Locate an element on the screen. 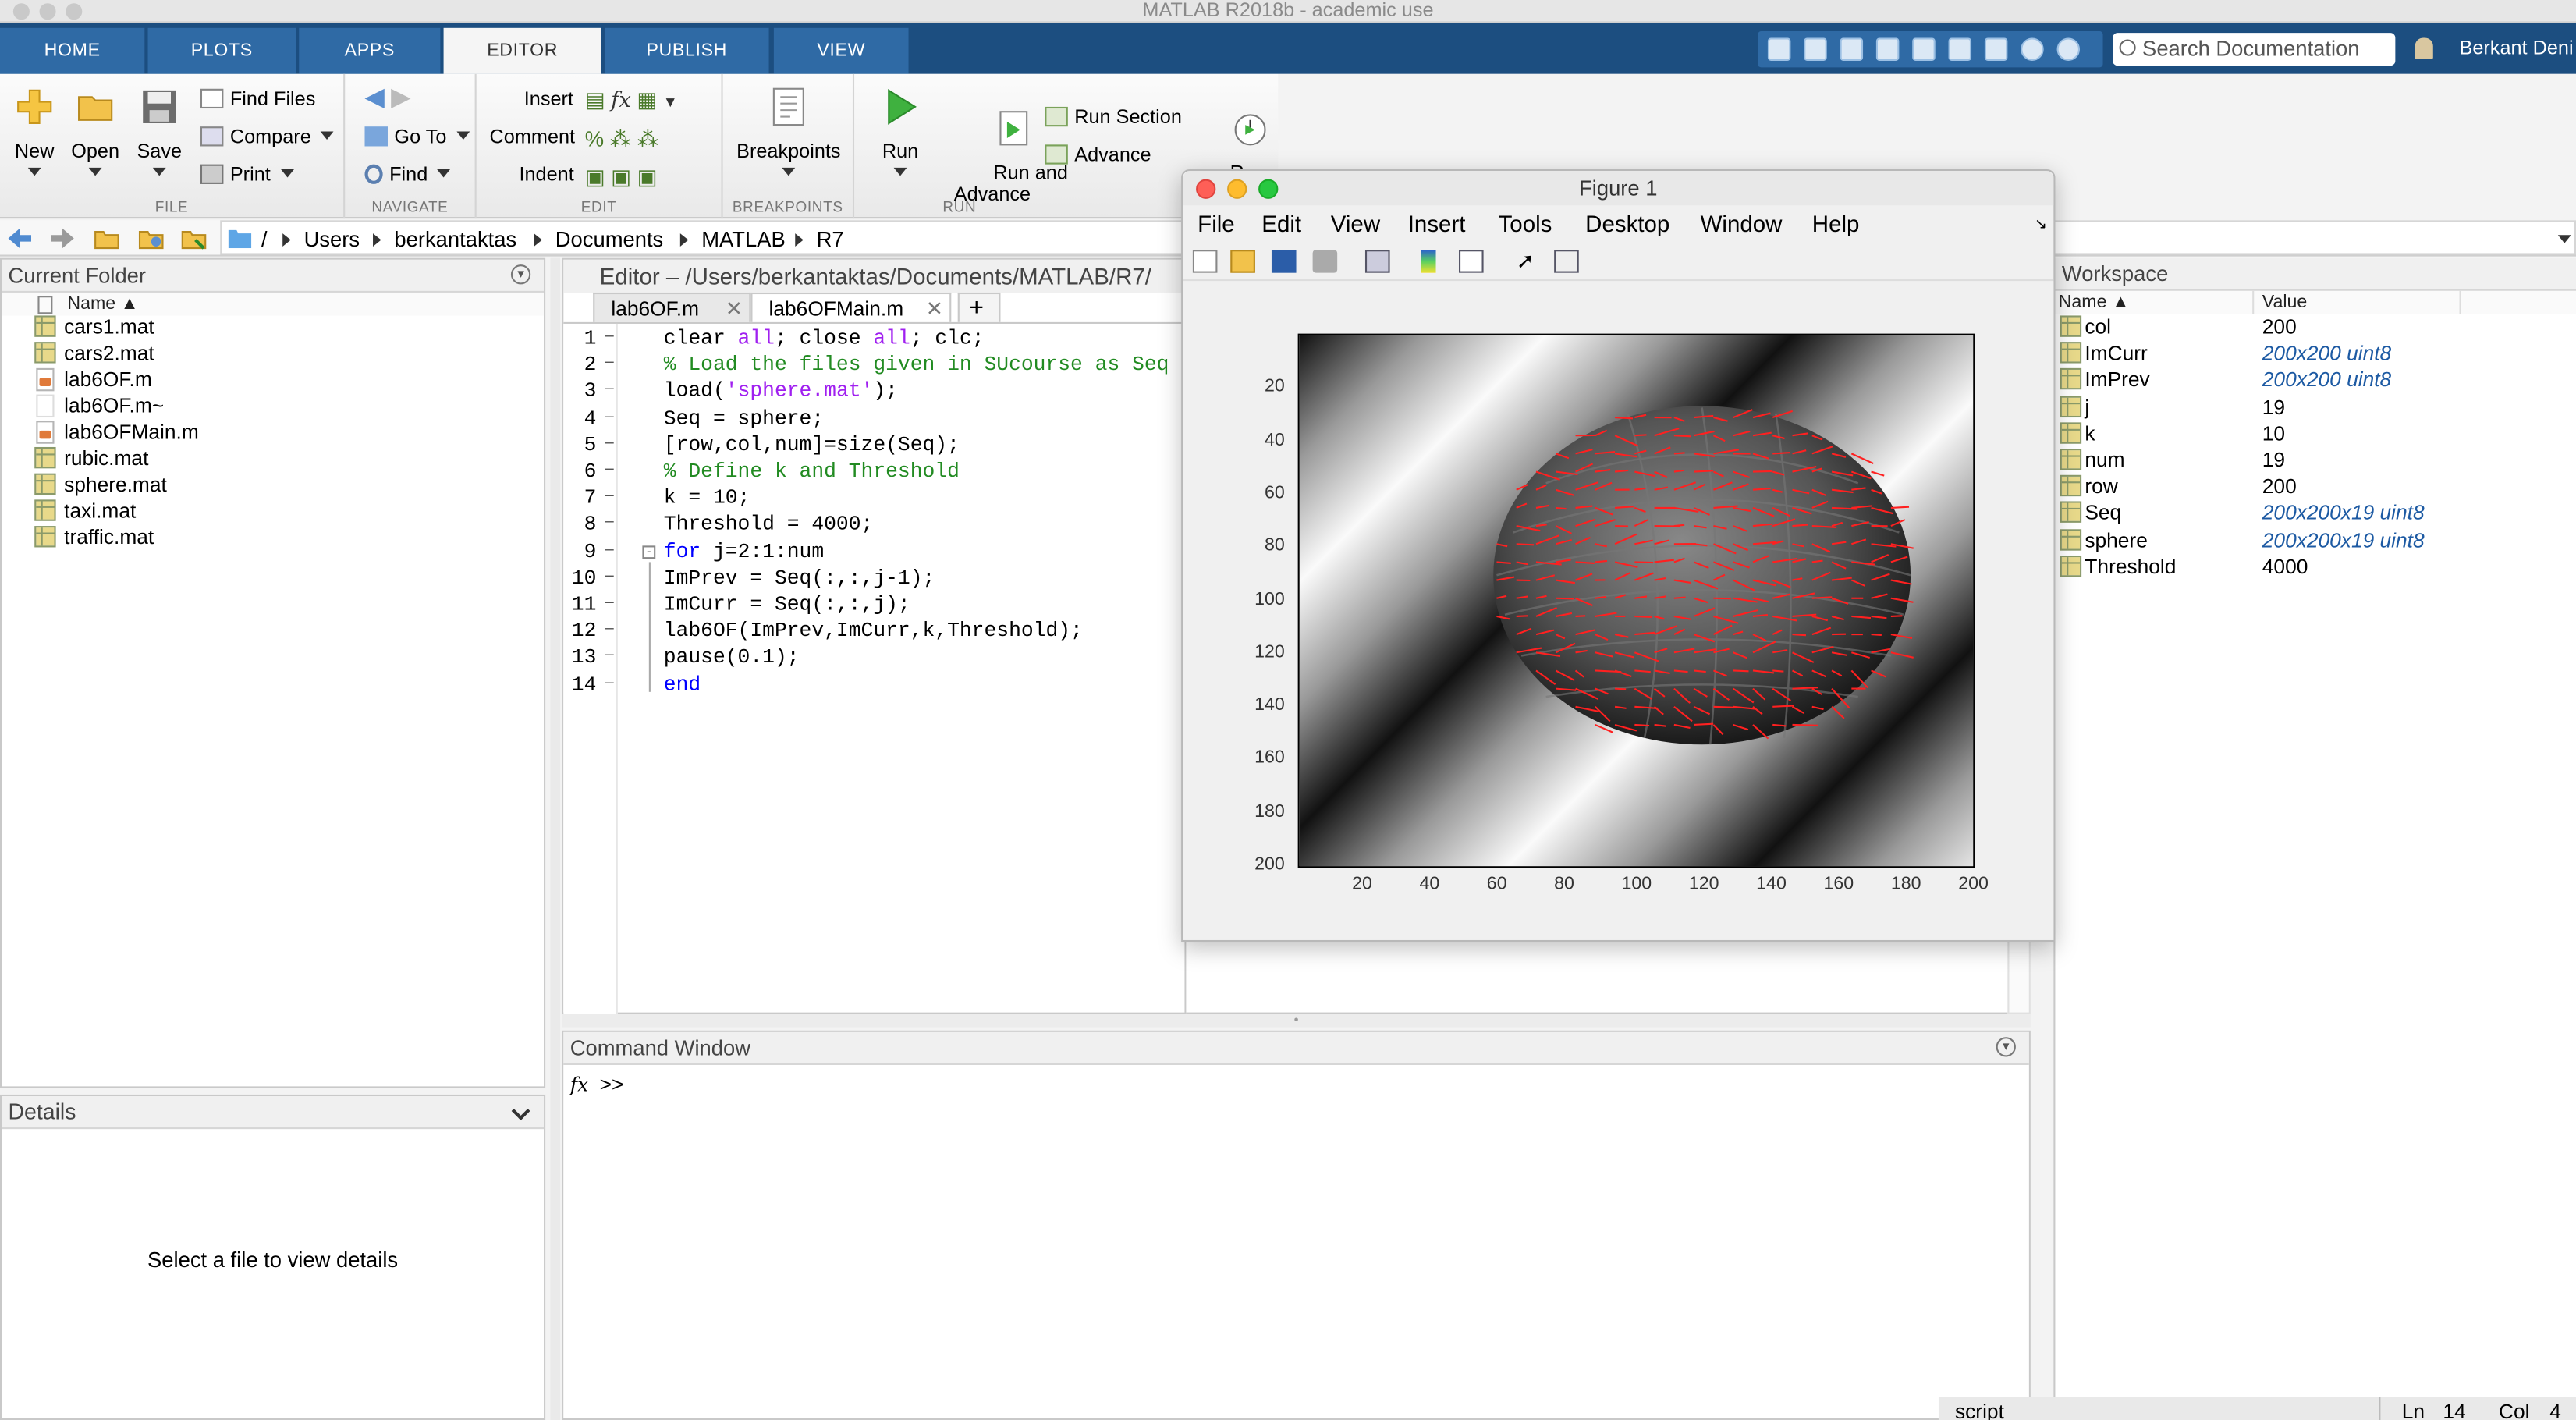  workspace-variable-row: col 200 is located at coordinates (2315, 327).